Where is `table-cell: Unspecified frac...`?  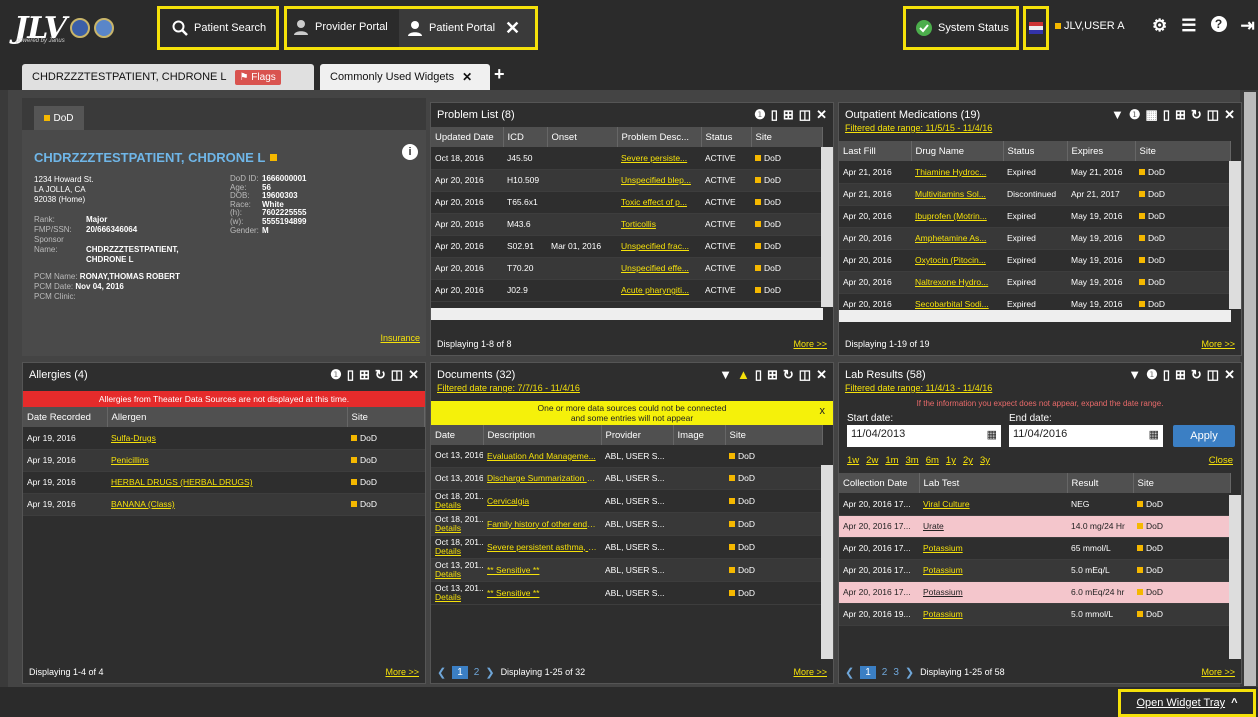
table-cell: Unspecified frac... is located at coordinates (659, 246).